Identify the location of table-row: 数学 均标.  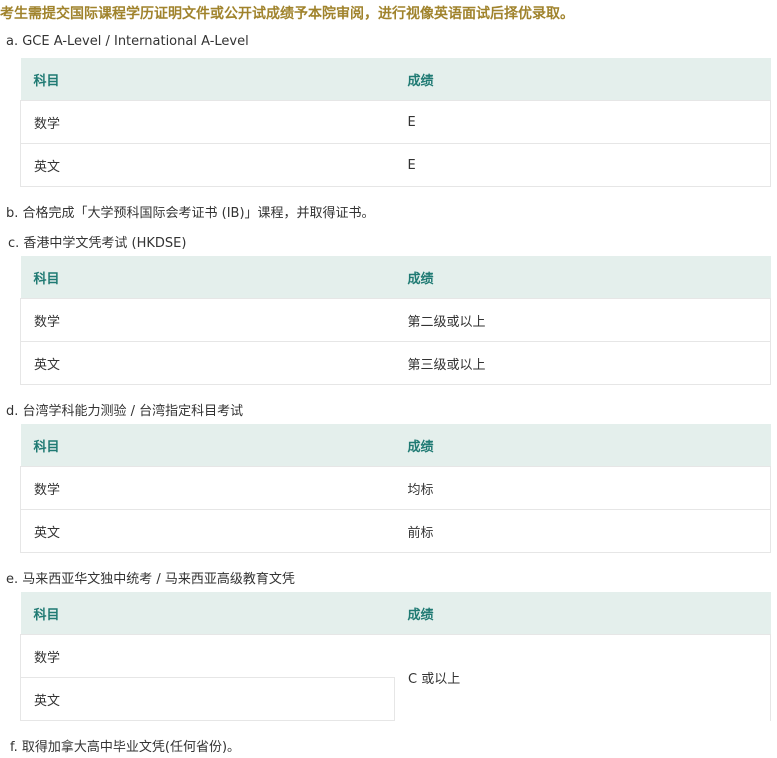
(395, 488).